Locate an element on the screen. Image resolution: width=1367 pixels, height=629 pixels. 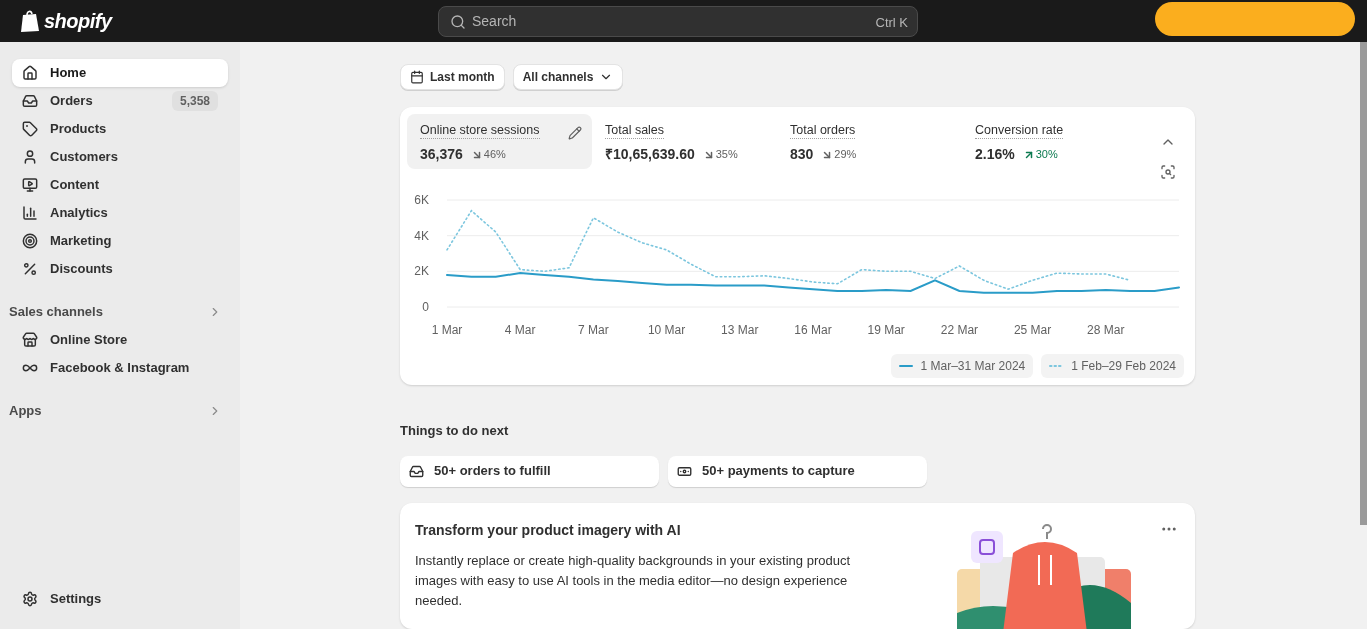
metric-label: Conversion rate is located at coordinates (1019, 131).